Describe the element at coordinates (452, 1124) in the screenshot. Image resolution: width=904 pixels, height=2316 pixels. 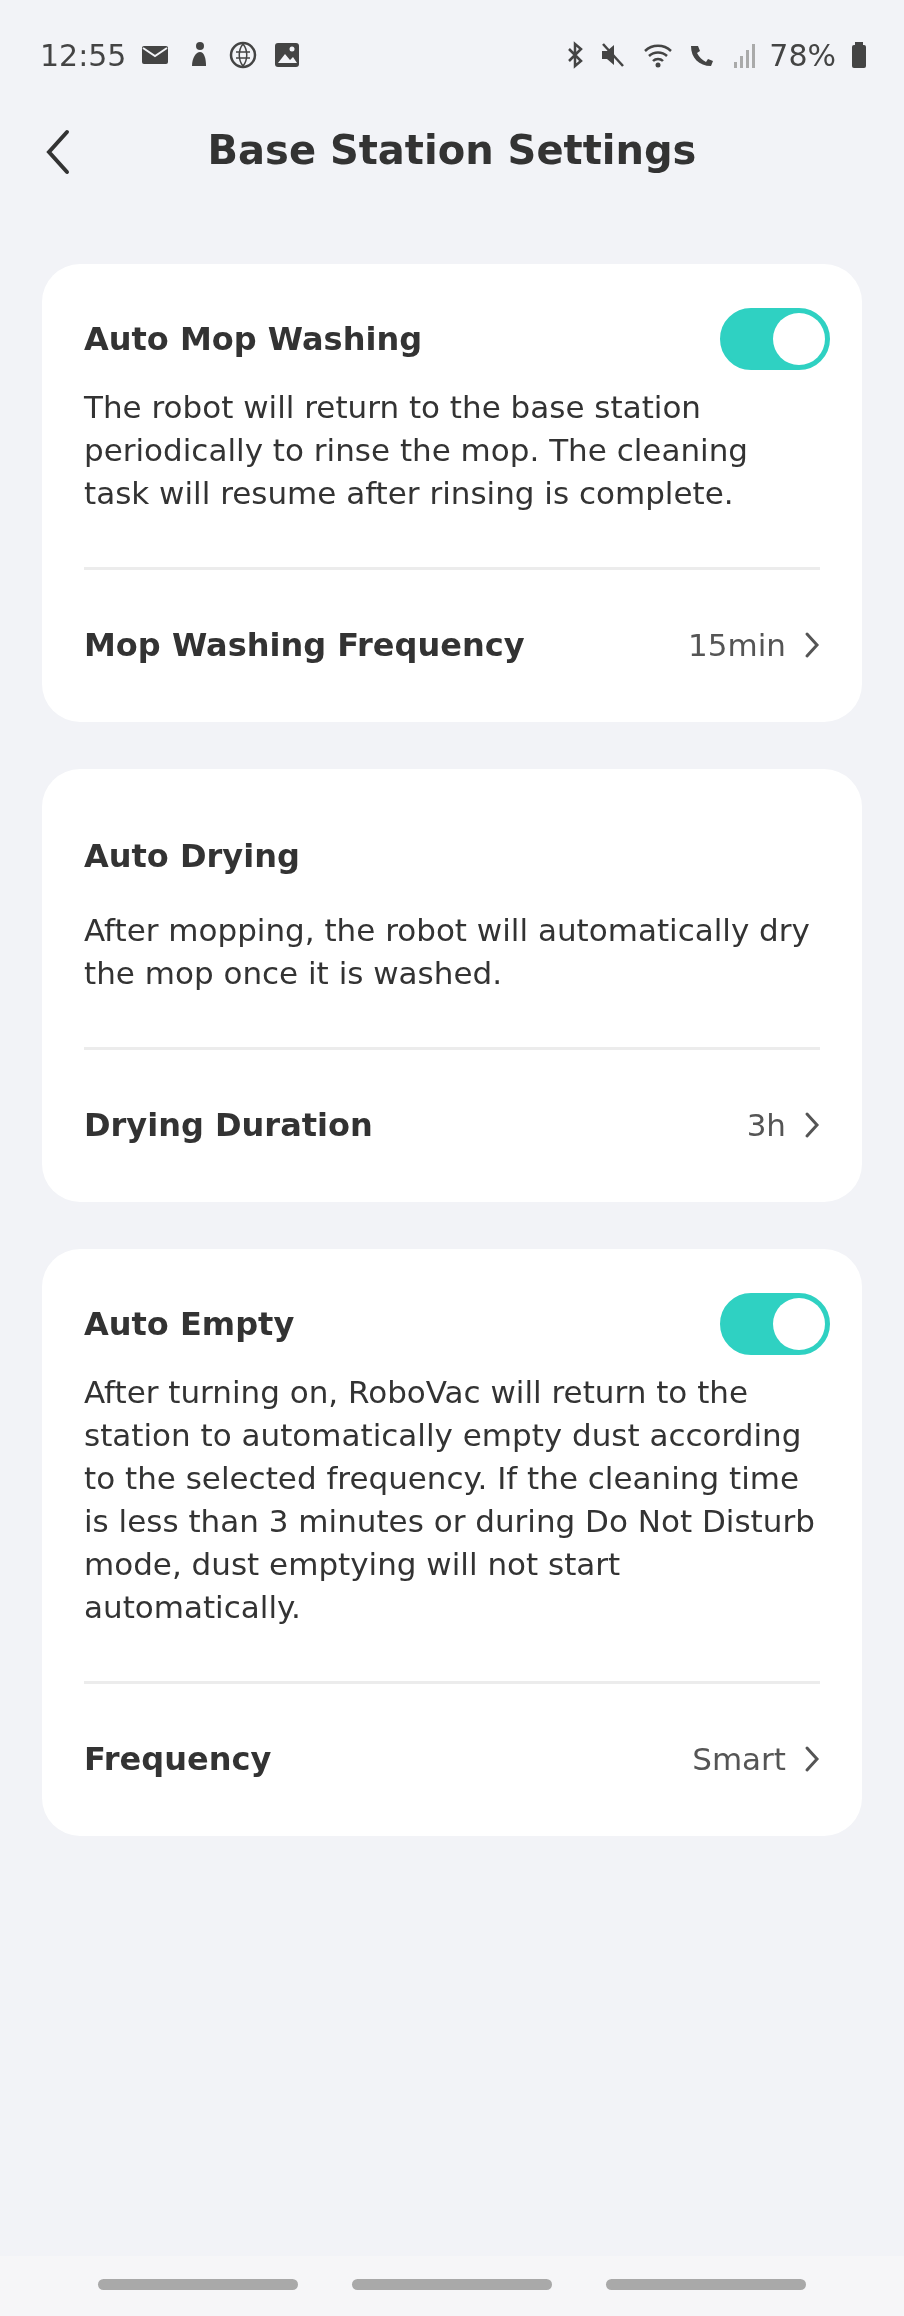
I see `setting-row: Drying Duration 3h` at that location.